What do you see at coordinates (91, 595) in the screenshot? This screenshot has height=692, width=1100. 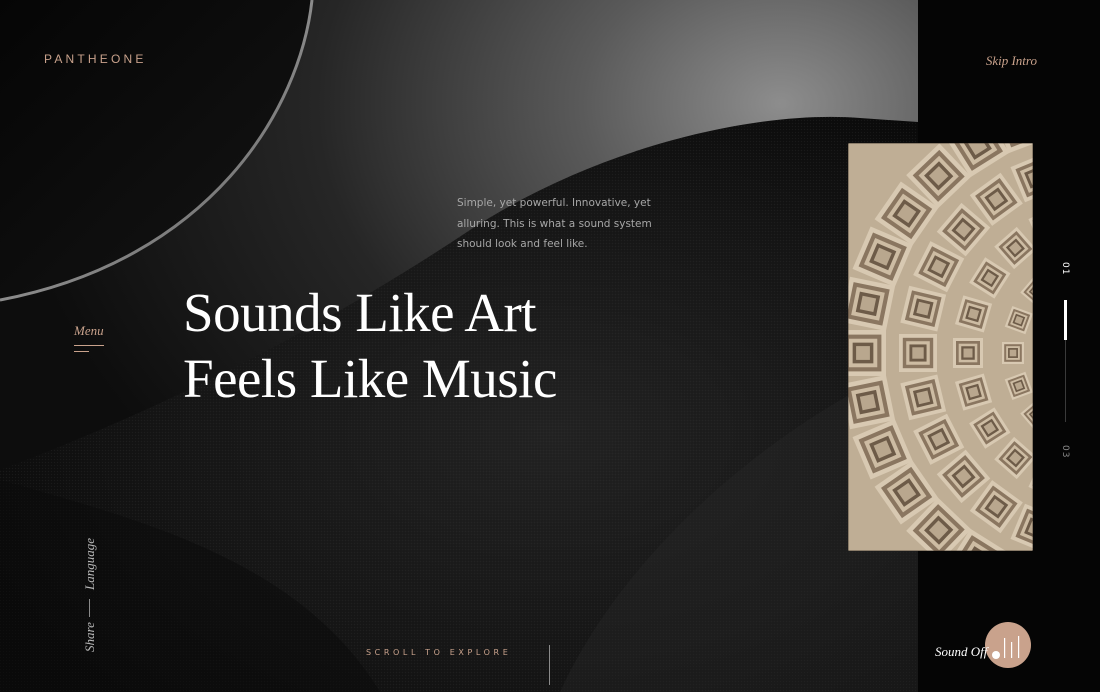 I see `side-links: Language Share` at bounding box center [91, 595].